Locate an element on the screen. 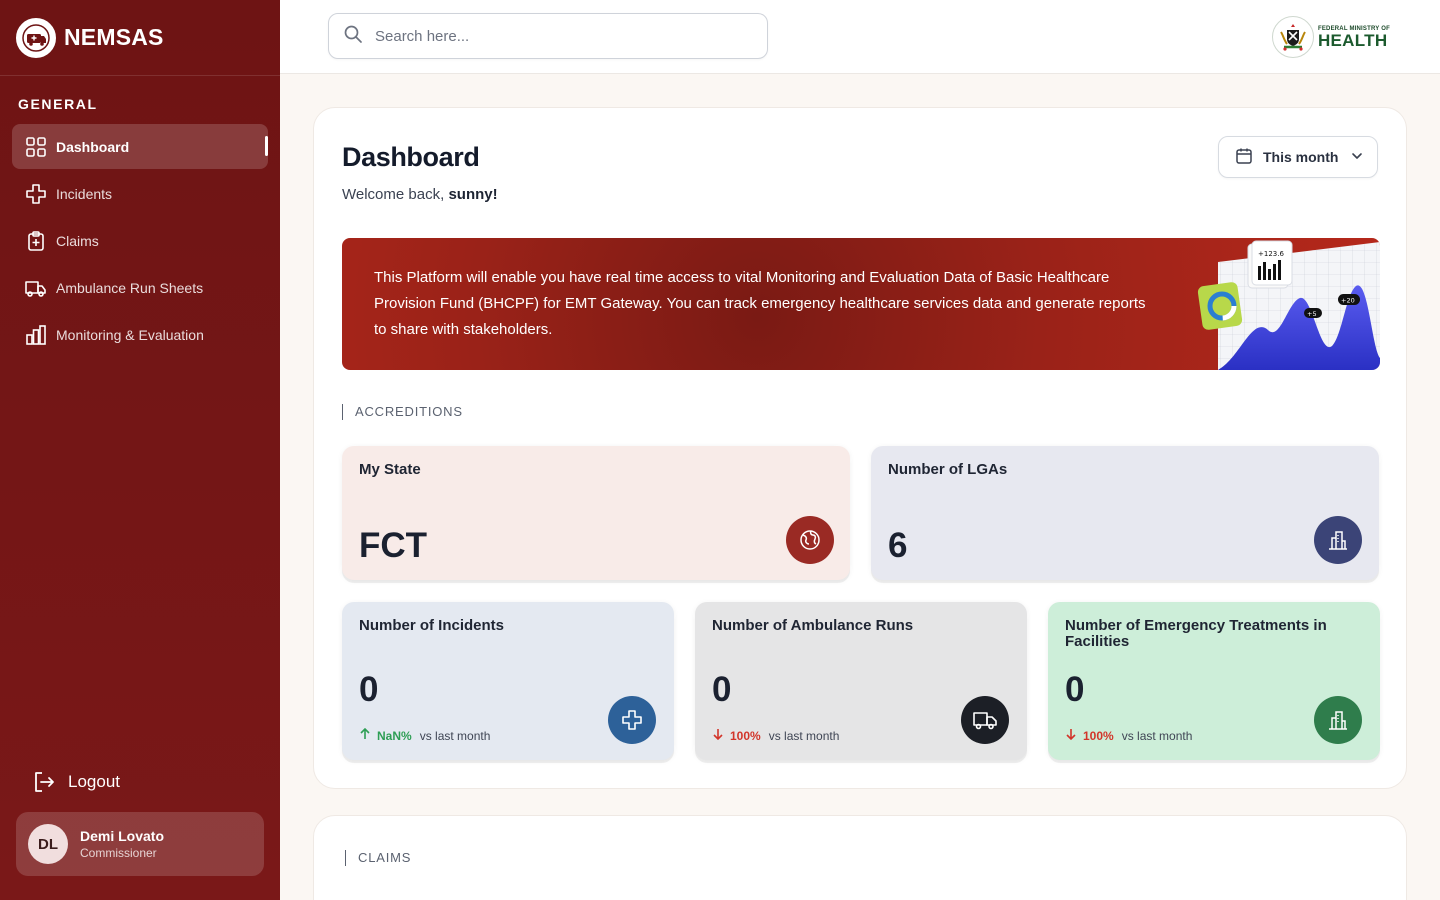 This screenshot has width=1440, height=900. stat-card-incidents: Number of Incidents 0 NaN% vs last month is located at coordinates (508, 681).